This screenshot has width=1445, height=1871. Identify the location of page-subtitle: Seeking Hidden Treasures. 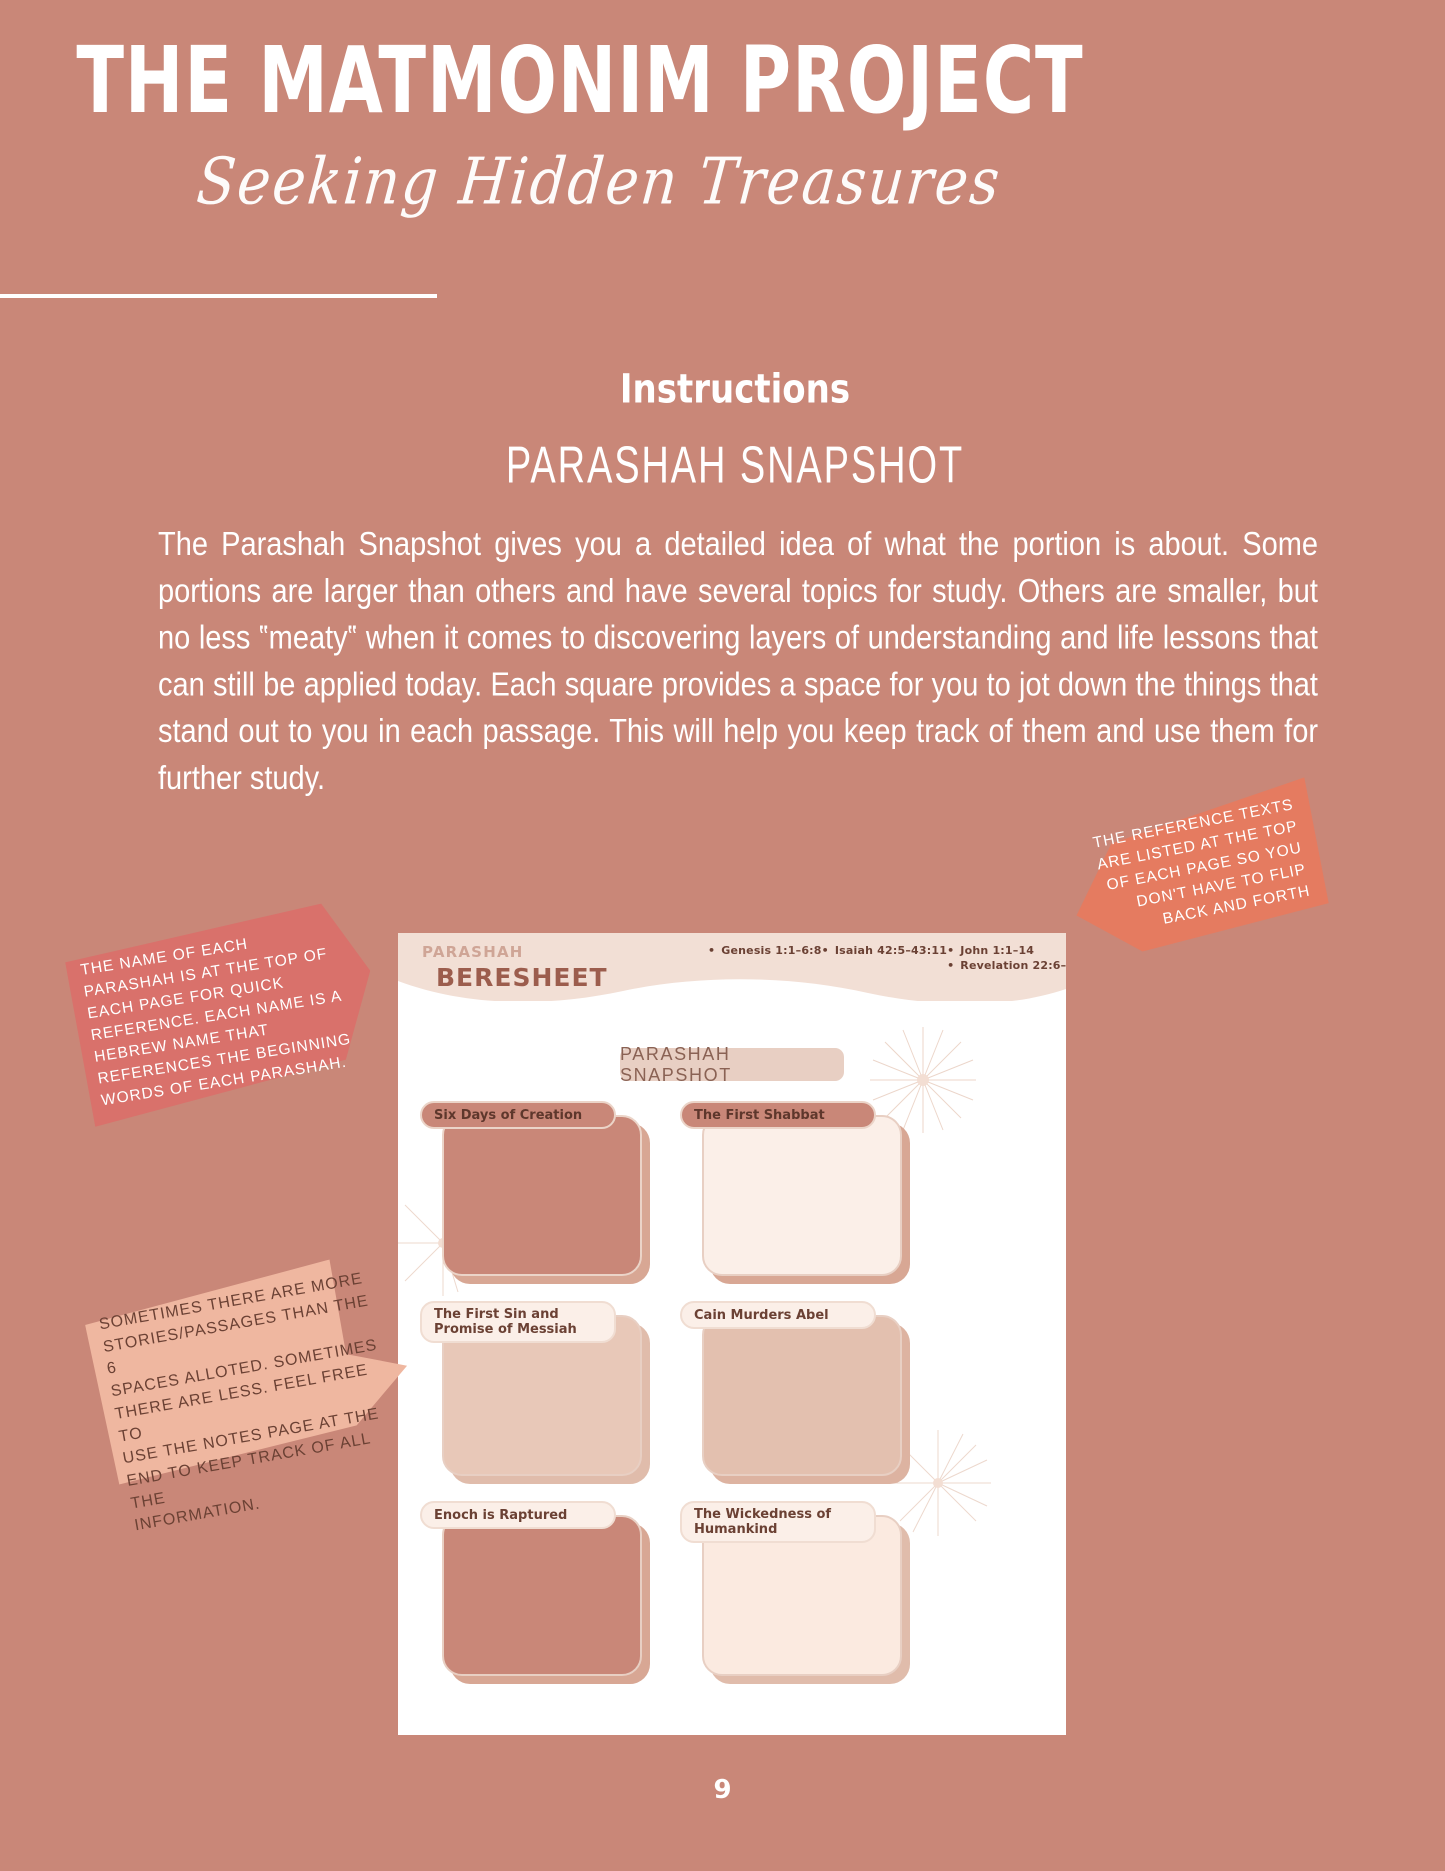
(599, 182).